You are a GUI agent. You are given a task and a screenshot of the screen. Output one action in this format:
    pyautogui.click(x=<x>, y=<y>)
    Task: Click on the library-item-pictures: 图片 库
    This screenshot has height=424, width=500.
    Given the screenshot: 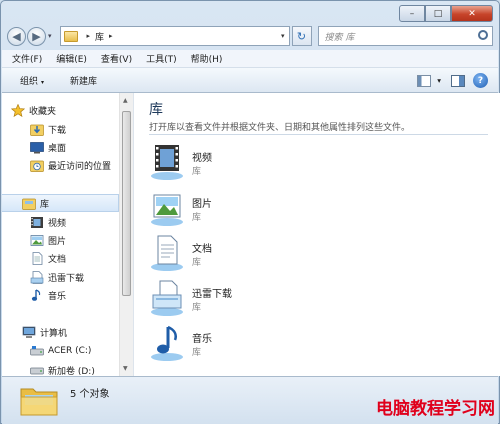 What is the action you would take?
    pyautogui.click(x=280, y=209)
    